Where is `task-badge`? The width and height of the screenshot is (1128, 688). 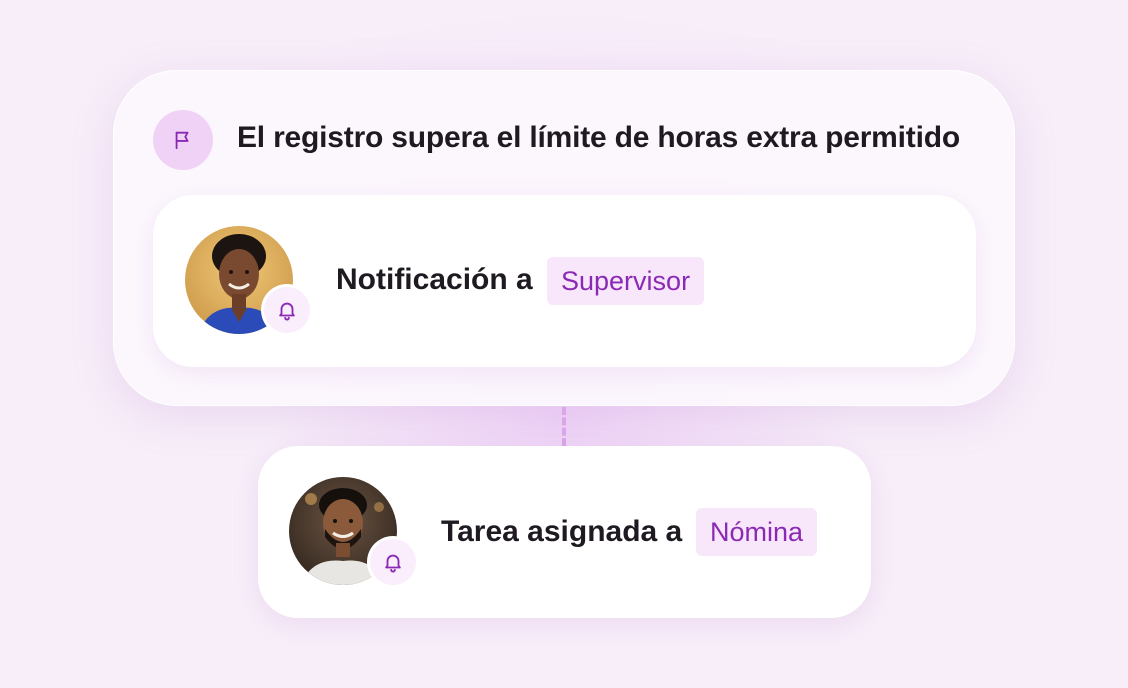
task-badge is located at coordinates (393, 562).